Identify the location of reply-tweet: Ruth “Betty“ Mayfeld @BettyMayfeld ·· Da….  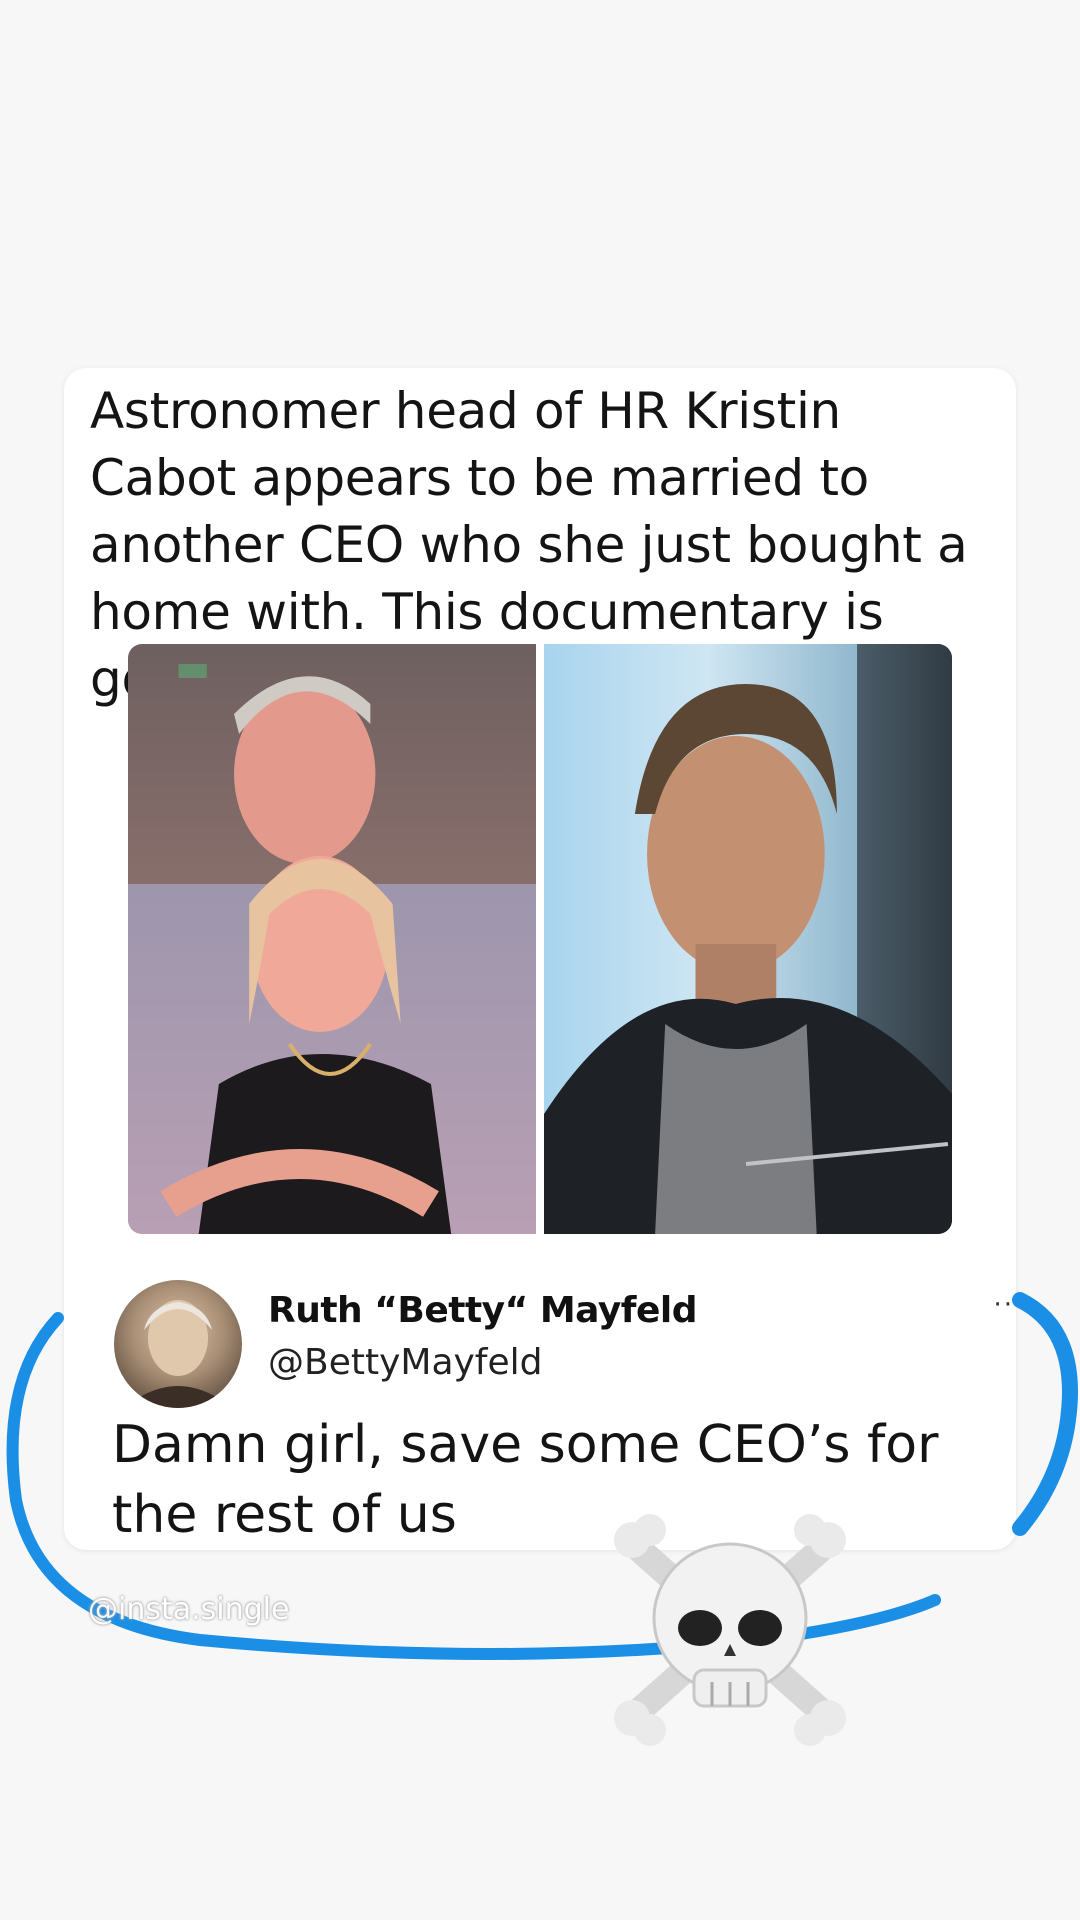
(540, 1400).